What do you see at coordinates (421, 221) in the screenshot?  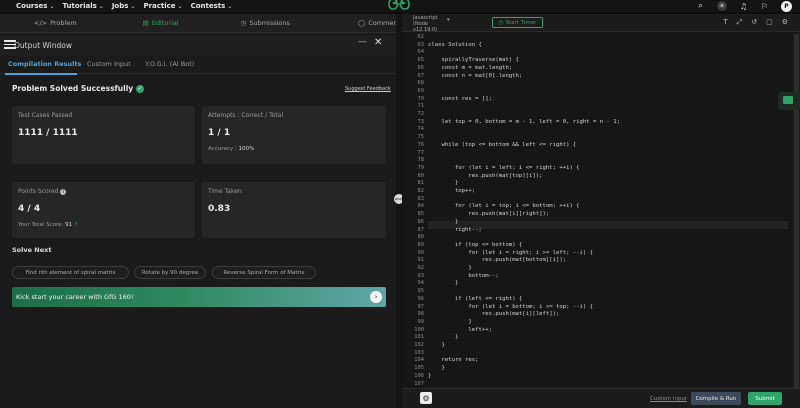 I see `line-number: 86` at bounding box center [421, 221].